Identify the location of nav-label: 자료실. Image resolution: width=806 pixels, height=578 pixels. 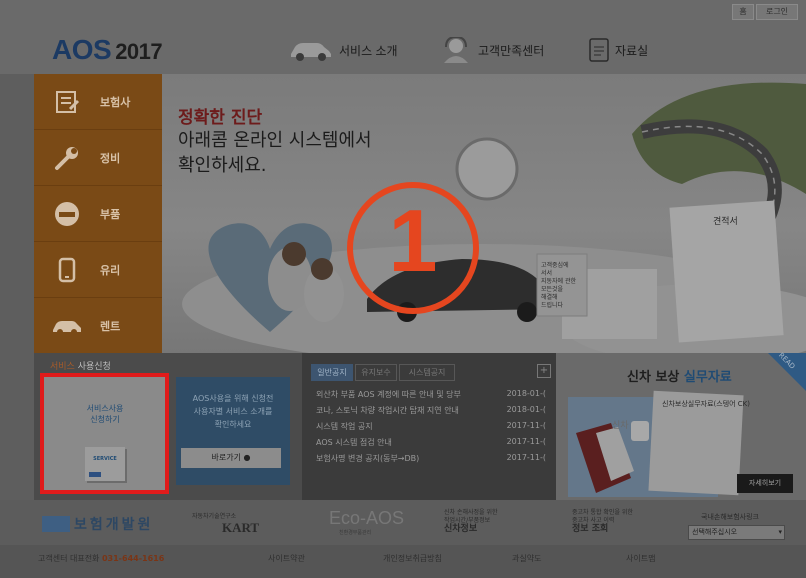
(632, 50).